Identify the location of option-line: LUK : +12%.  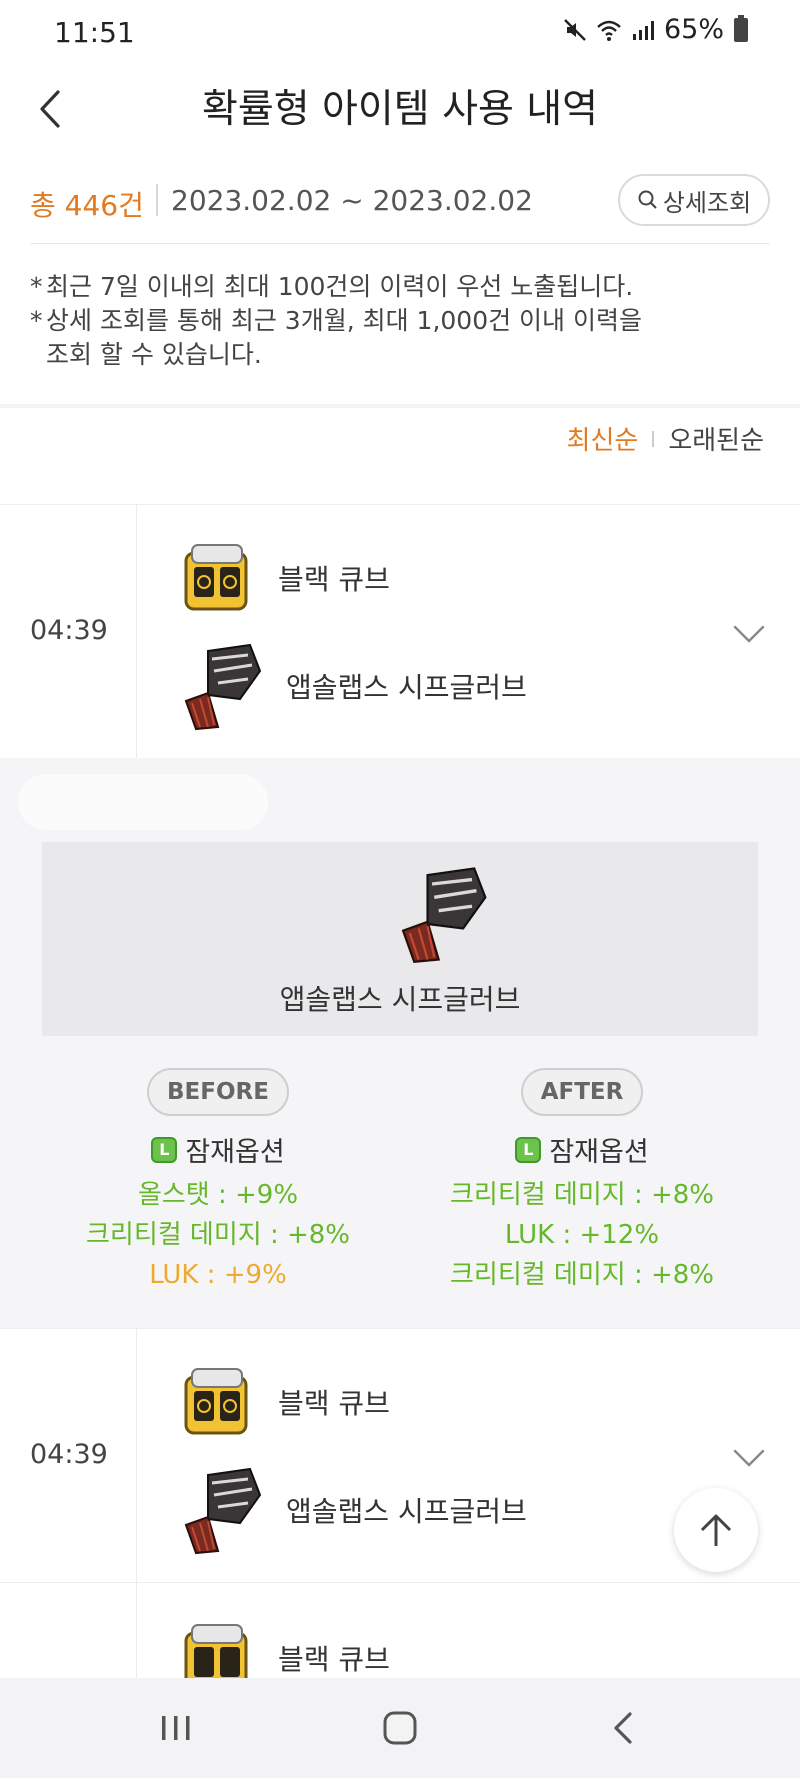
(582, 1235).